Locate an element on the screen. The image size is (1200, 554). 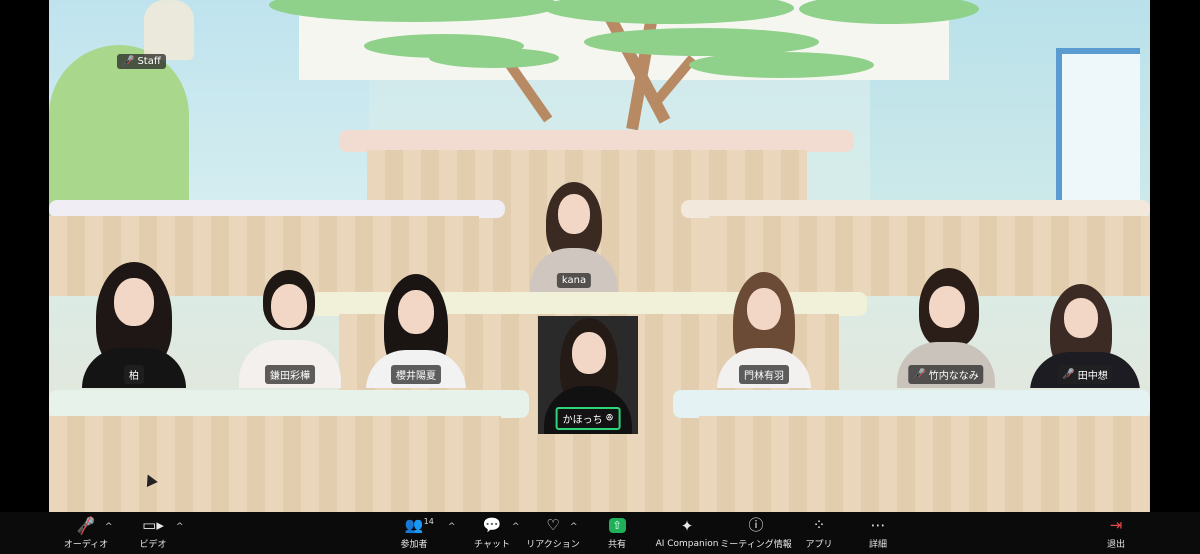
reactions-options-caret: ^ is located at coordinates (574, 527).